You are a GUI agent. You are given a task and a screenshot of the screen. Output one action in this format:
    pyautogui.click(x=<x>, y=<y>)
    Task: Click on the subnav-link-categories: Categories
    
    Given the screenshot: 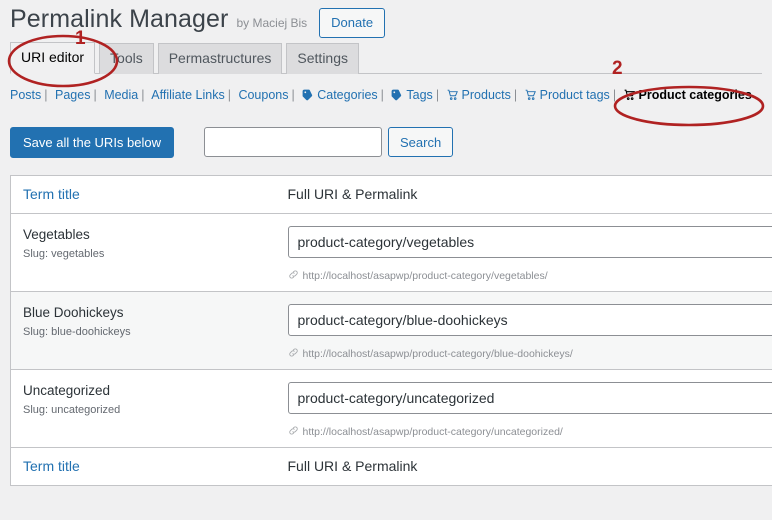 What is the action you would take?
    pyautogui.click(x=340, y=95)
    